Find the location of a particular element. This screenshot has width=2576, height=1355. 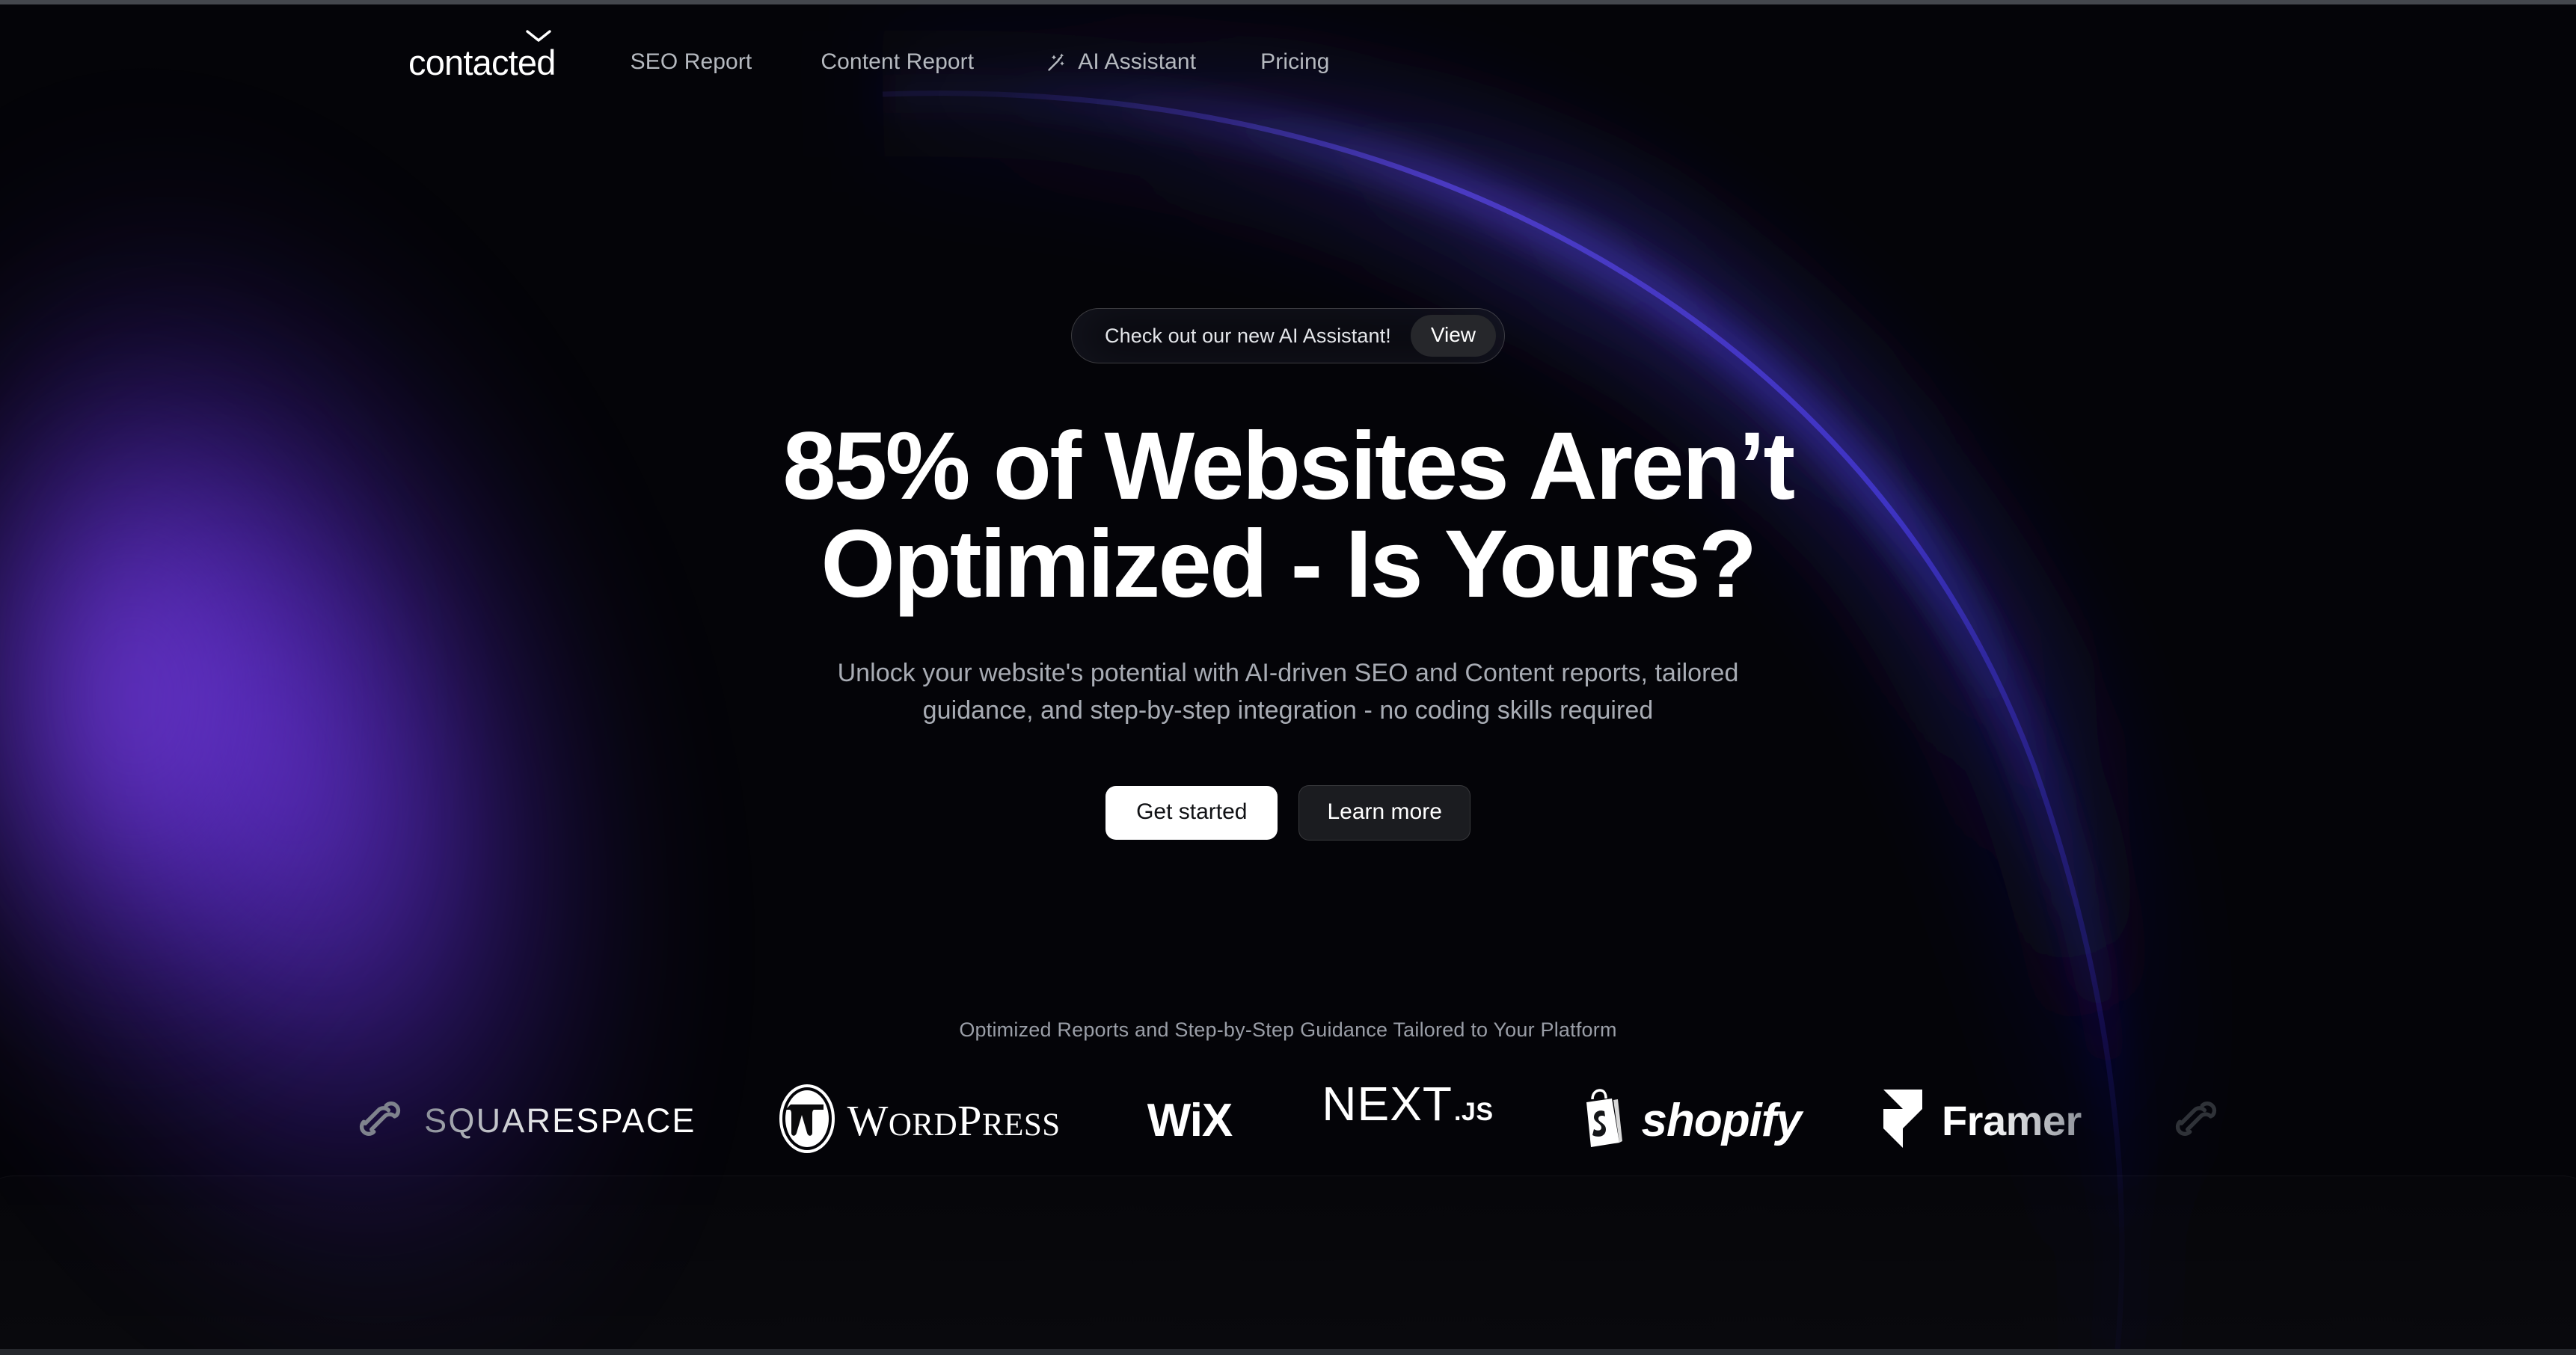

magic-wand-sparkle-icon is located at coordinates (1057, 62).